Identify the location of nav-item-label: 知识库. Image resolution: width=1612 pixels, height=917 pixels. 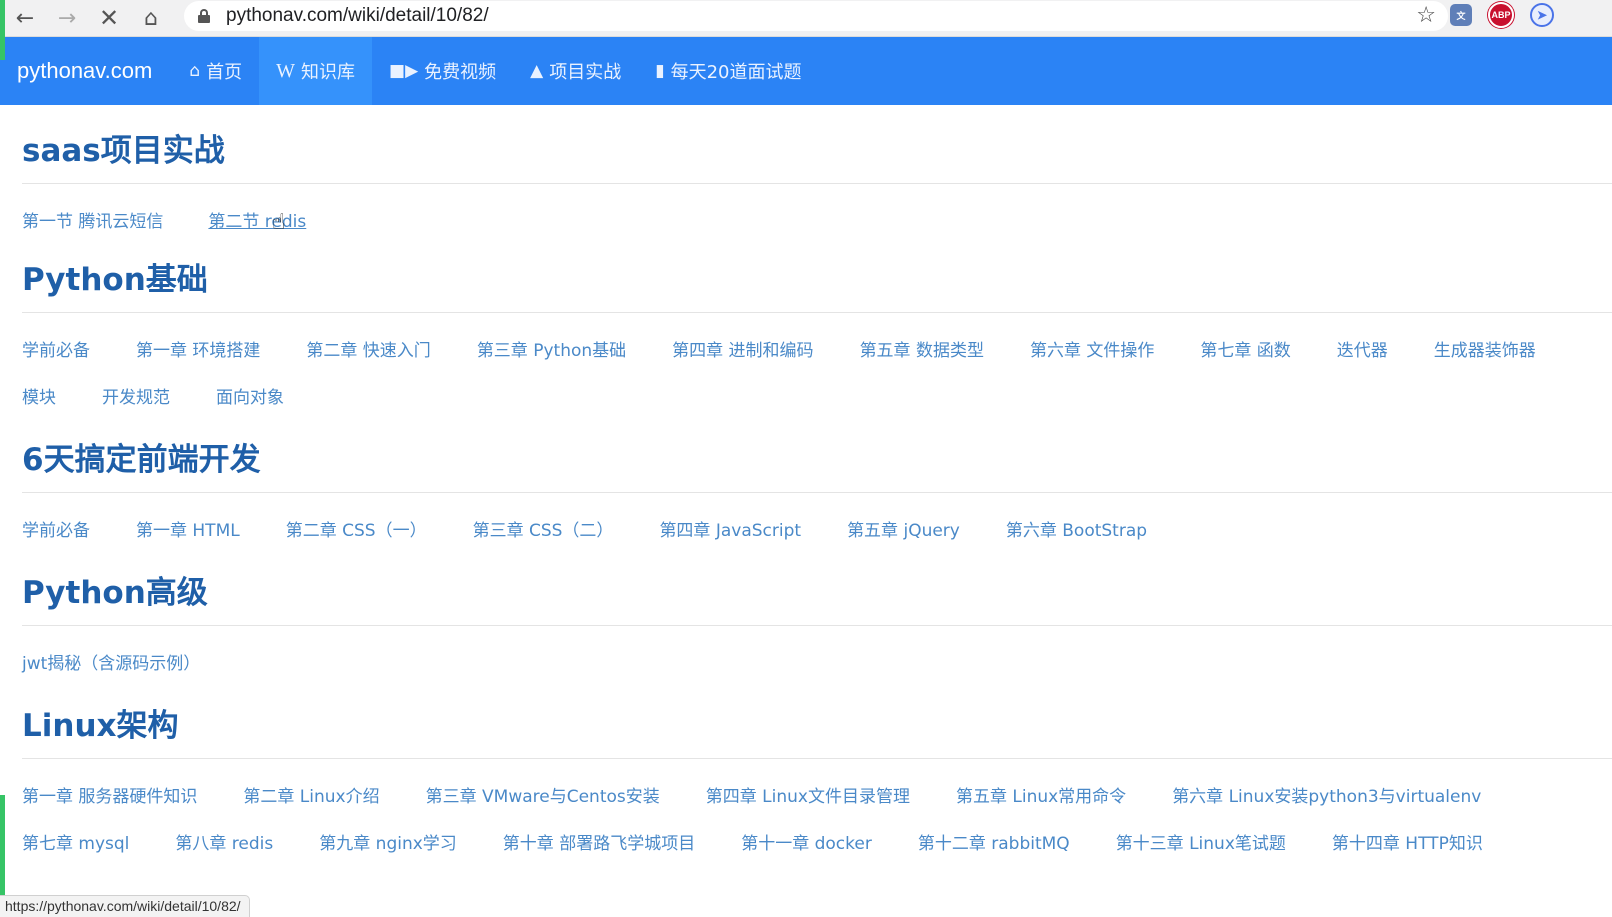
(328, 72).